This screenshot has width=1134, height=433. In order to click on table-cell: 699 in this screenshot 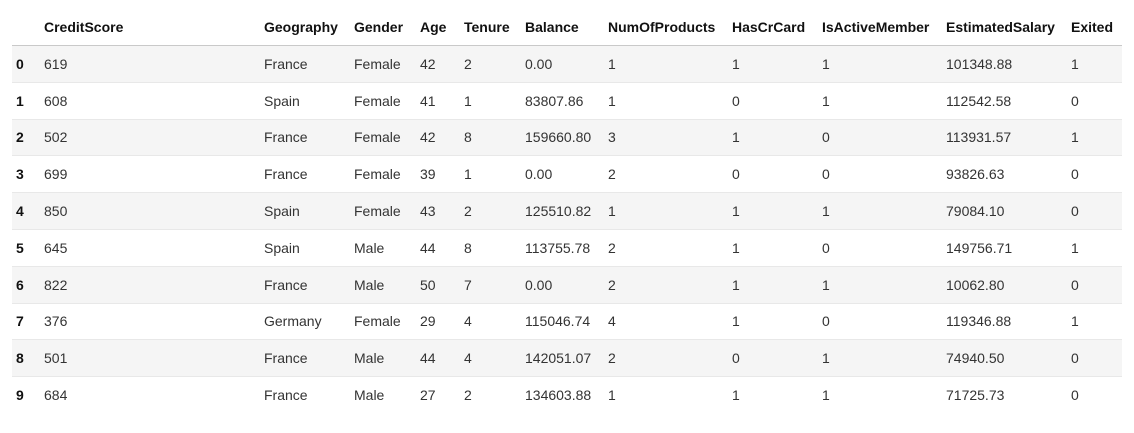, I will do `click(150, 174)`.